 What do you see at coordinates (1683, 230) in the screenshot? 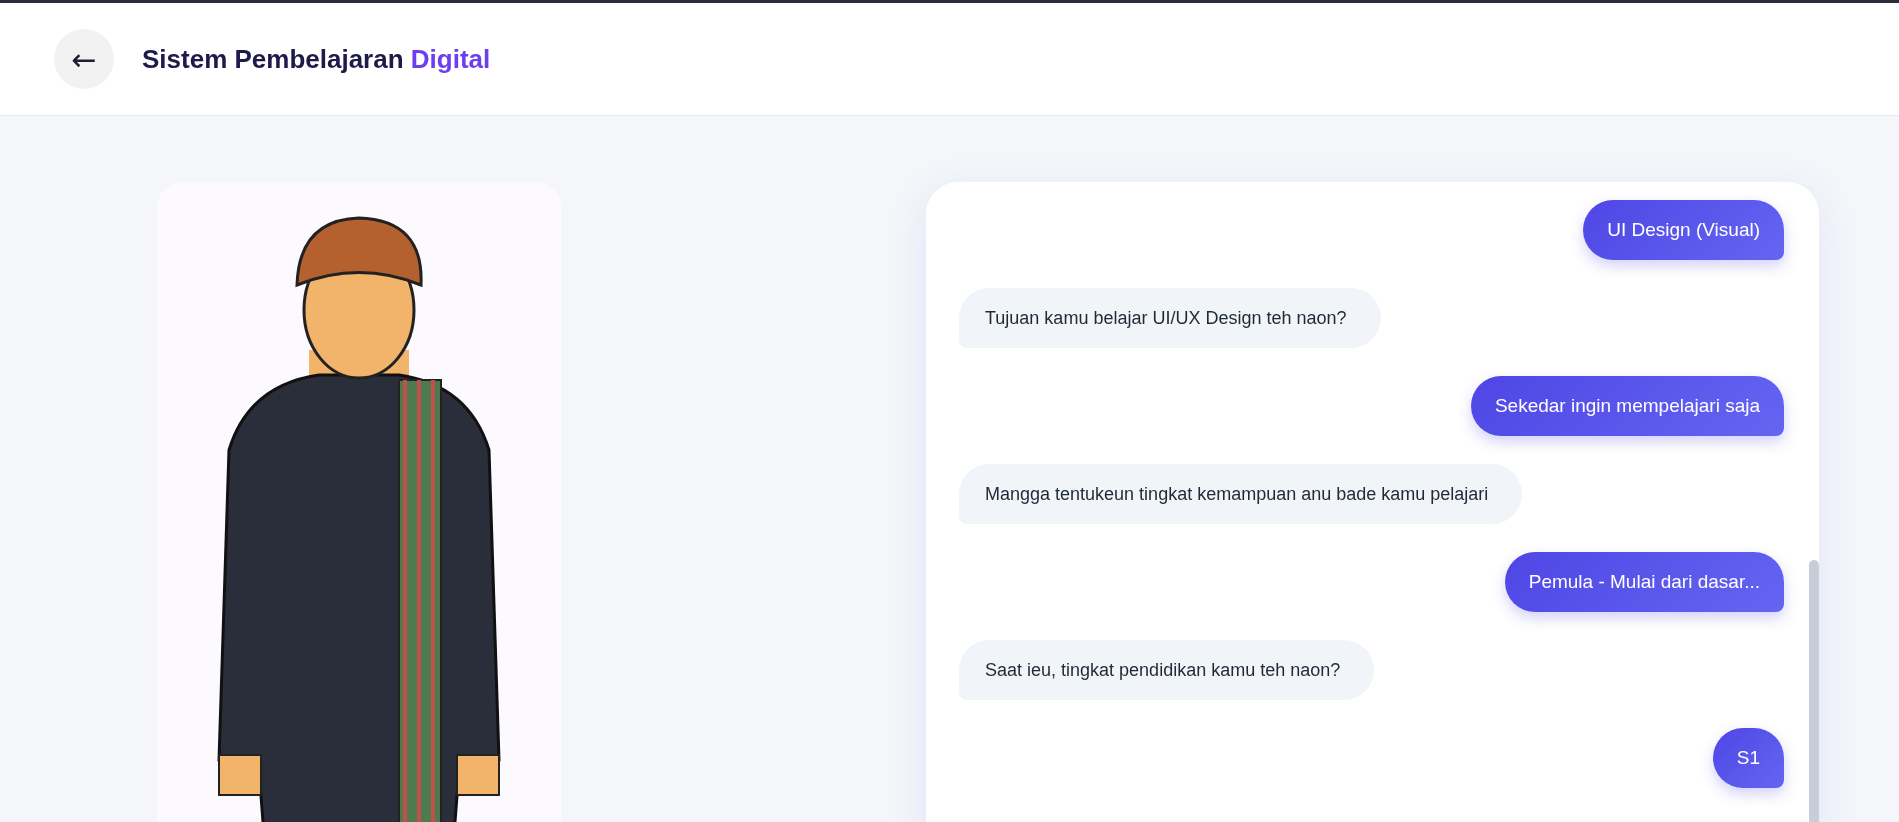
I see `user-message-bubble: UI Design (Visual)` at bounding box center [1683, 230].